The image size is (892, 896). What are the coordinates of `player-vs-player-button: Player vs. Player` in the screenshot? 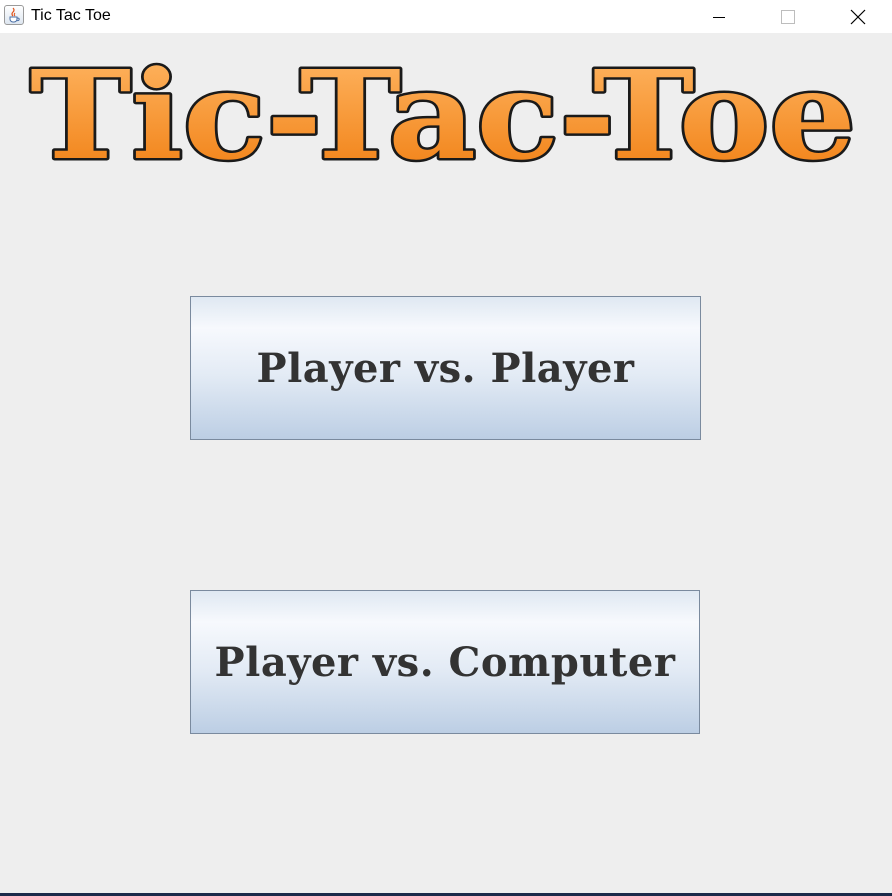 It's located at (445, 368).